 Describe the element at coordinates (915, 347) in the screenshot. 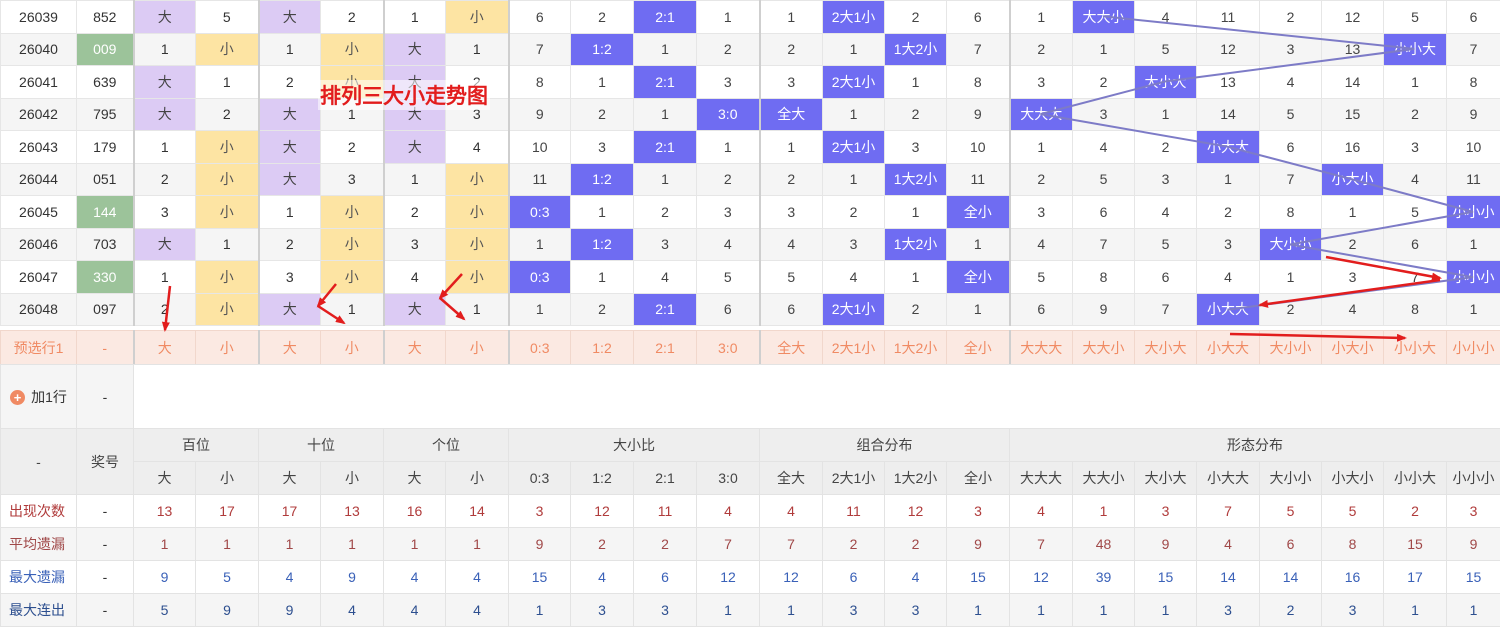

I see `preselect-option: 1大2小` at that location.